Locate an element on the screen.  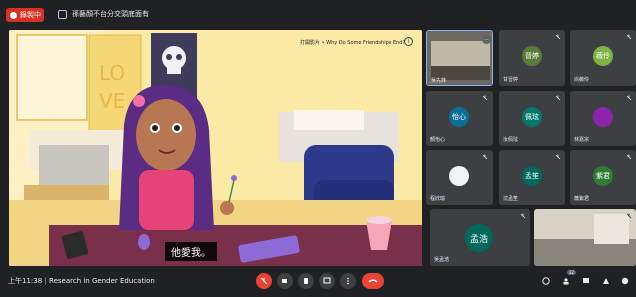
participant-tile: 薇伶 尚薇伶 is located at coordinates (603, 58).